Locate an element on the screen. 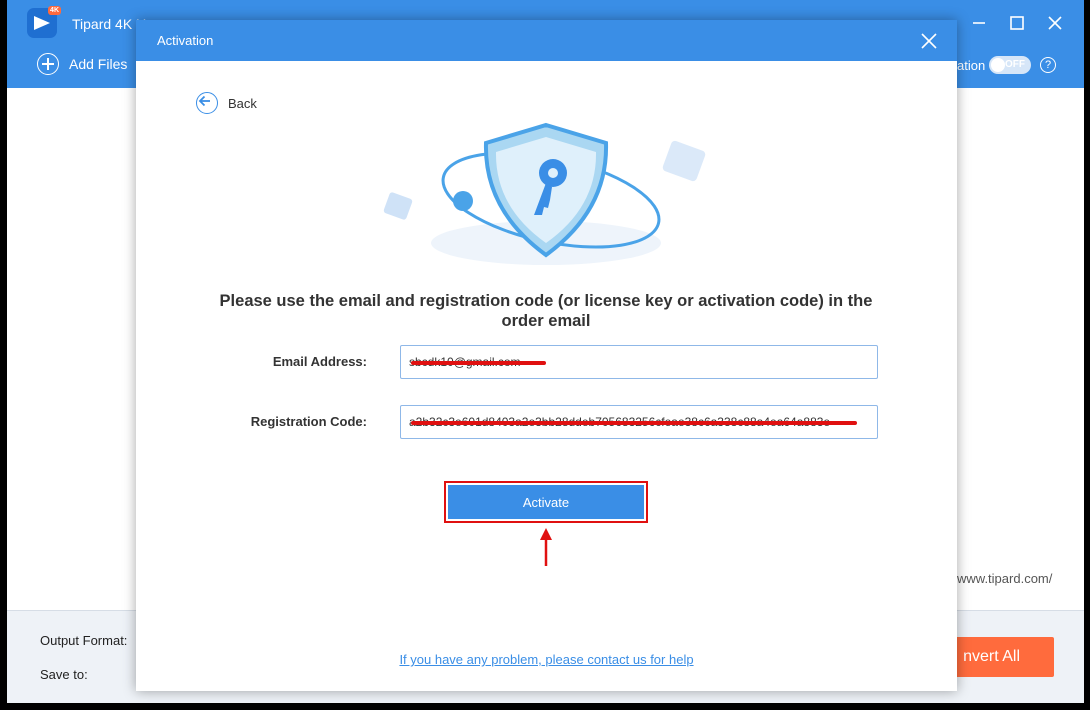 Image resolution: width=1090 pixels, height=710 pixels. dialog-close-button is located at coordinates (929, 41).